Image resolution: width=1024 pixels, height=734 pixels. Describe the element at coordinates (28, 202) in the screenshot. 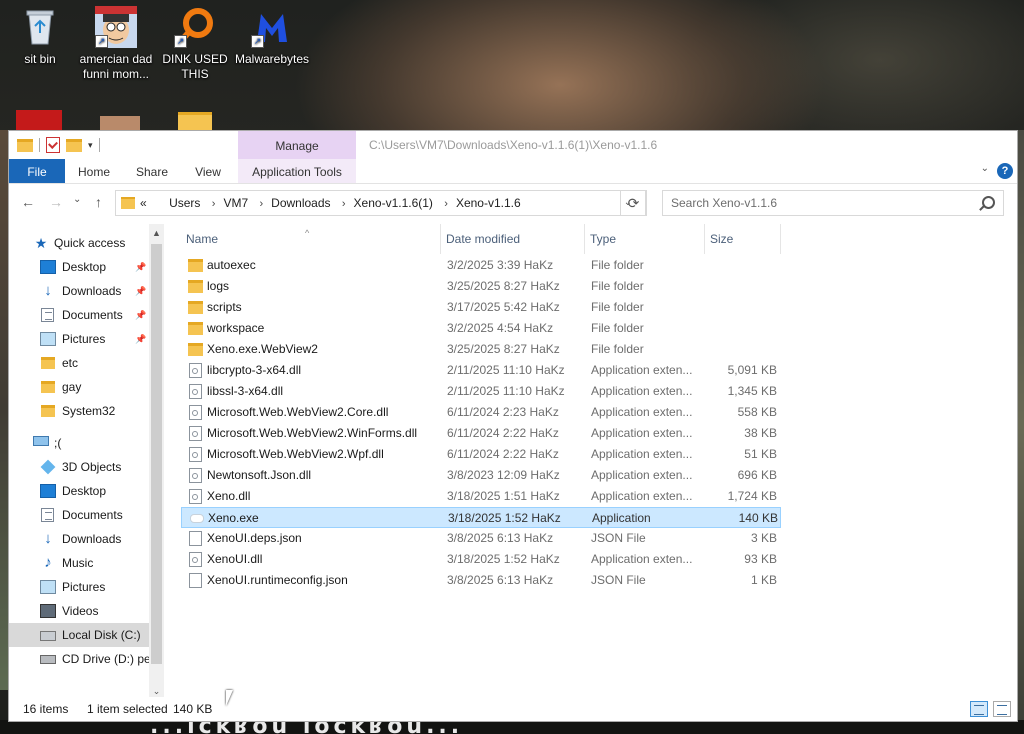

I see `back-arrow-icon: ←` at that location.